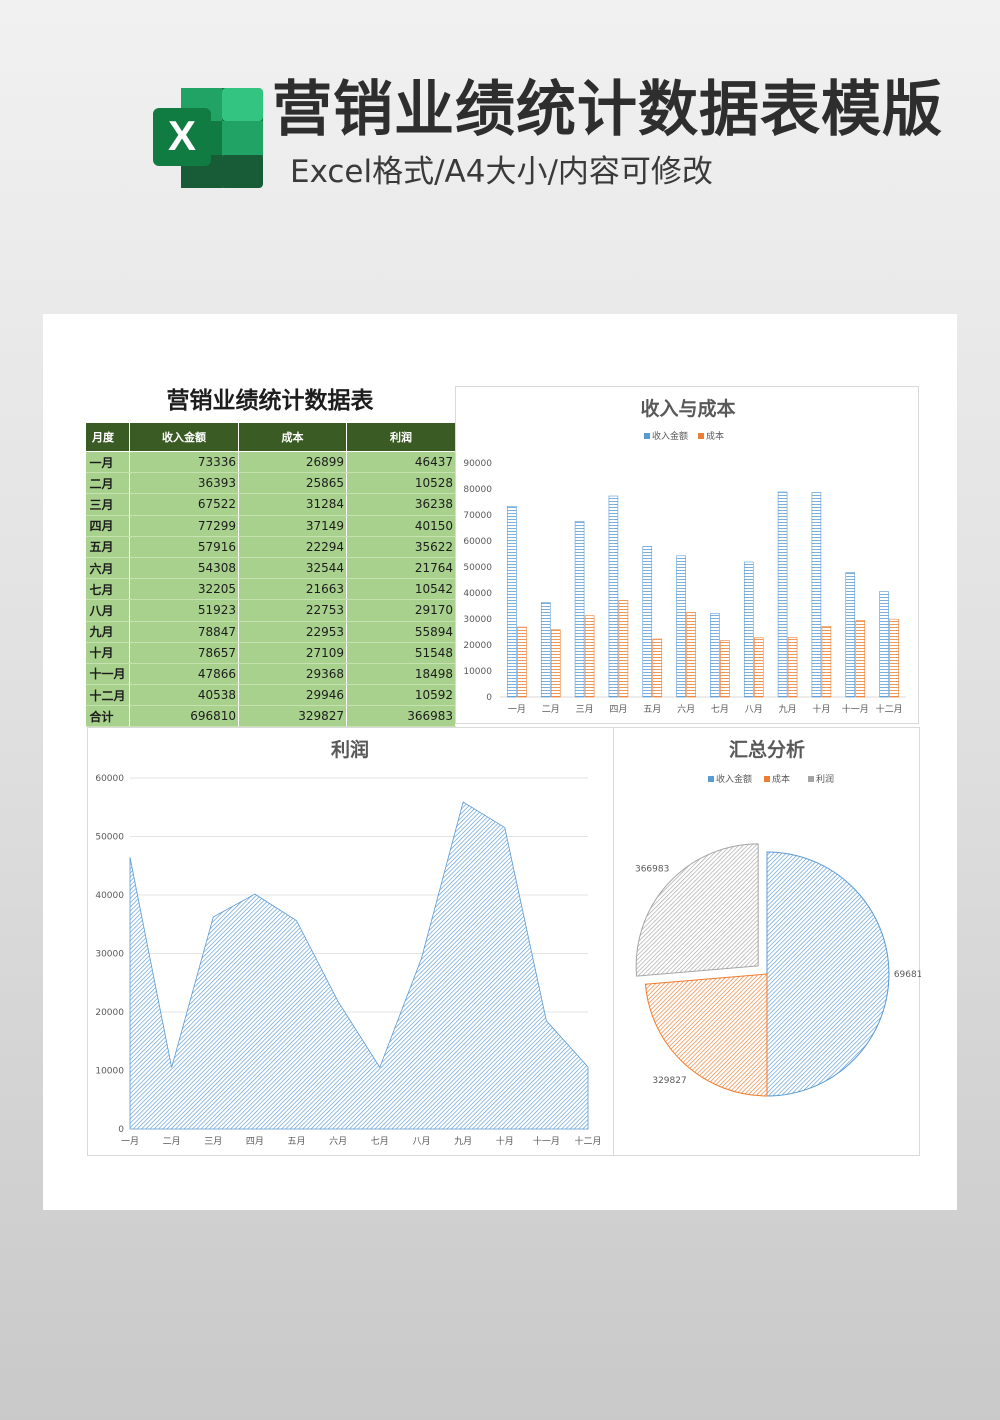 The width and height of the screenshot is (1000, 1420). What do you see at coordinates (107, 462) in the screenshot?
I see `cell-month: 一月` at bounding box center [107, 462].